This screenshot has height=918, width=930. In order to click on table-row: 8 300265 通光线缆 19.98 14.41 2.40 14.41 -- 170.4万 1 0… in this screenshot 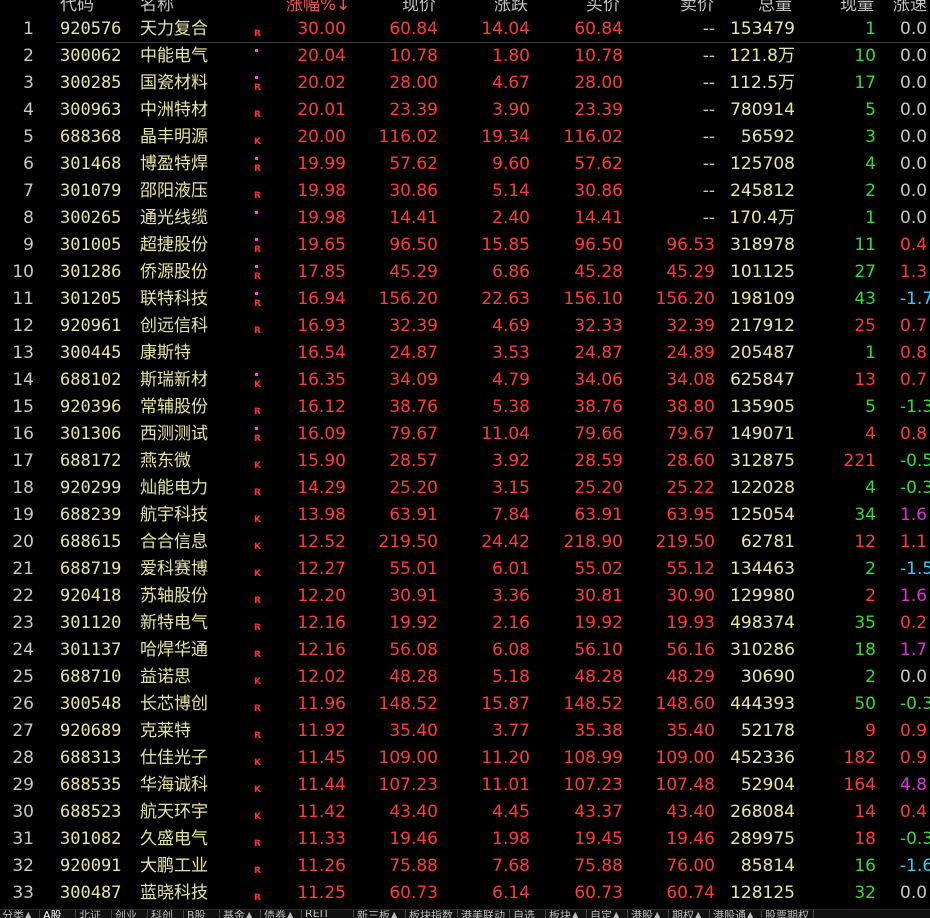, I will do `click(465, 218)`.